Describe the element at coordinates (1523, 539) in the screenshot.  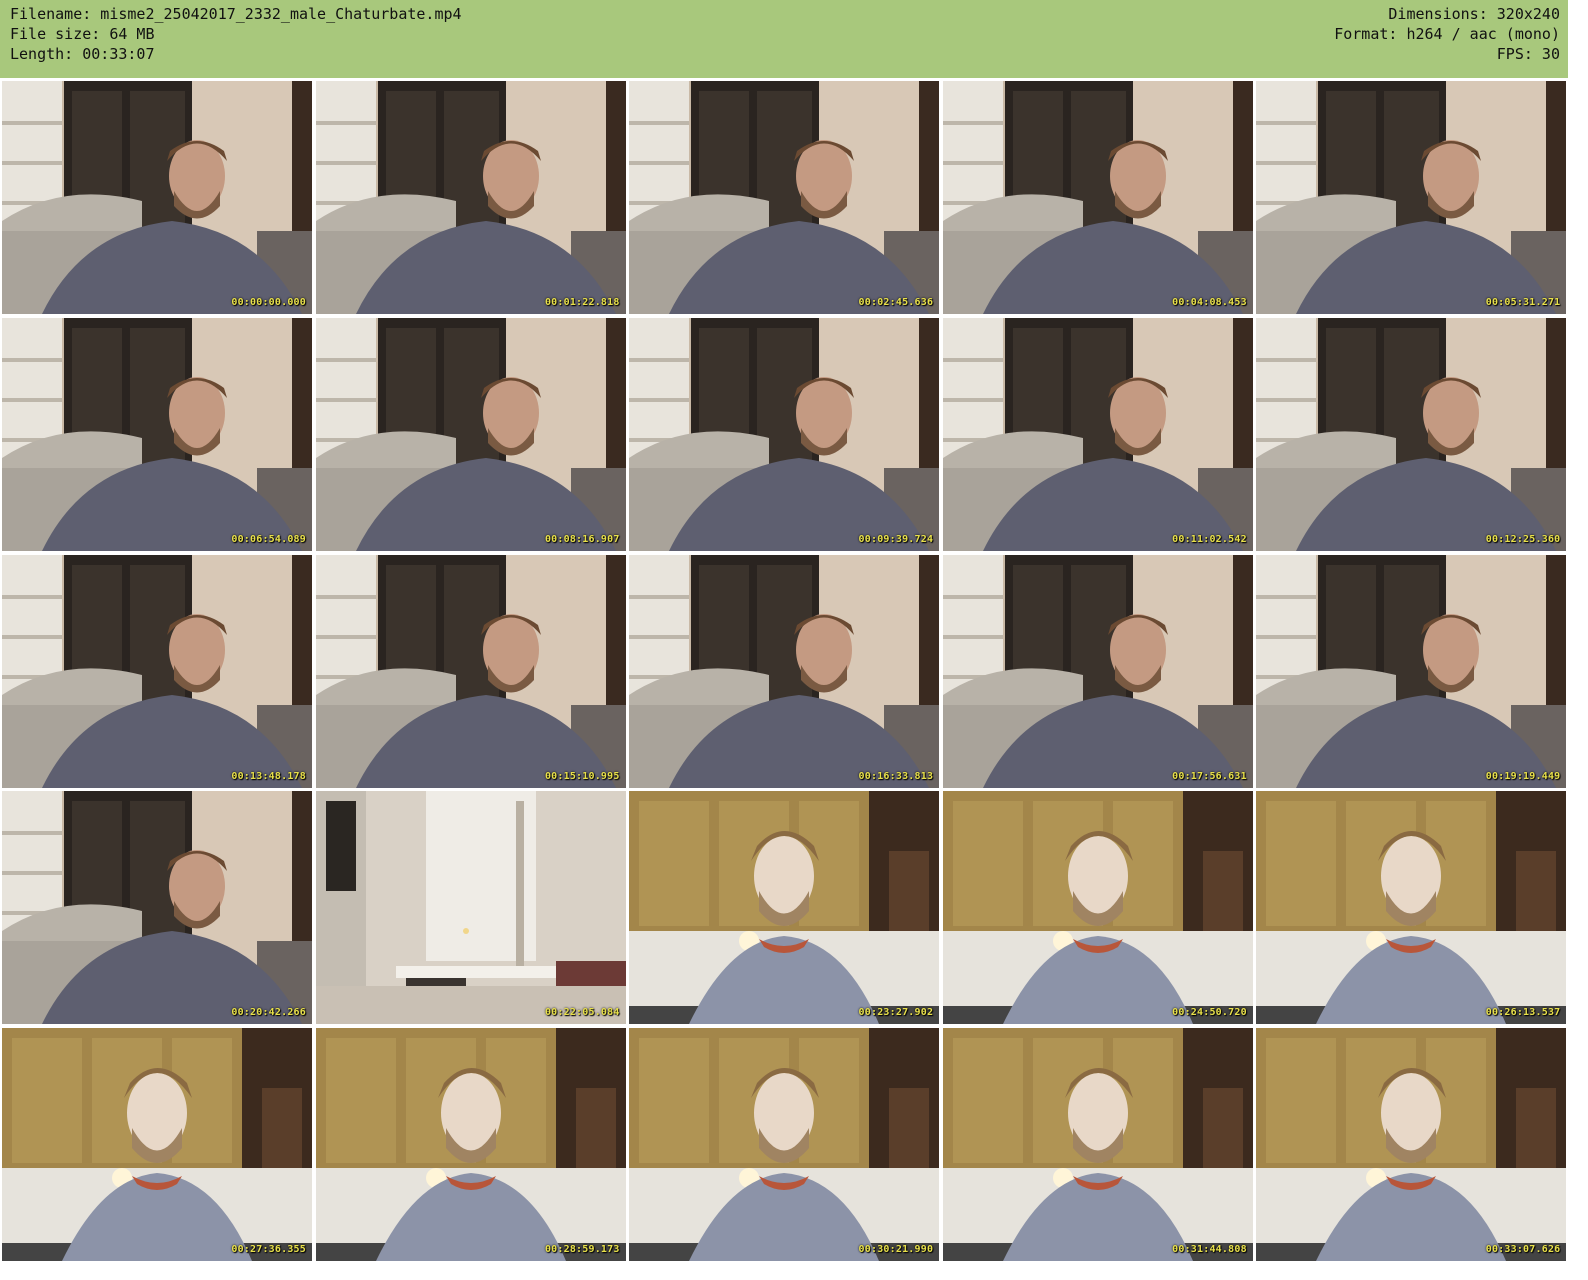
I see `thumbnail-timestamp: 00:12:25.360` at that location.